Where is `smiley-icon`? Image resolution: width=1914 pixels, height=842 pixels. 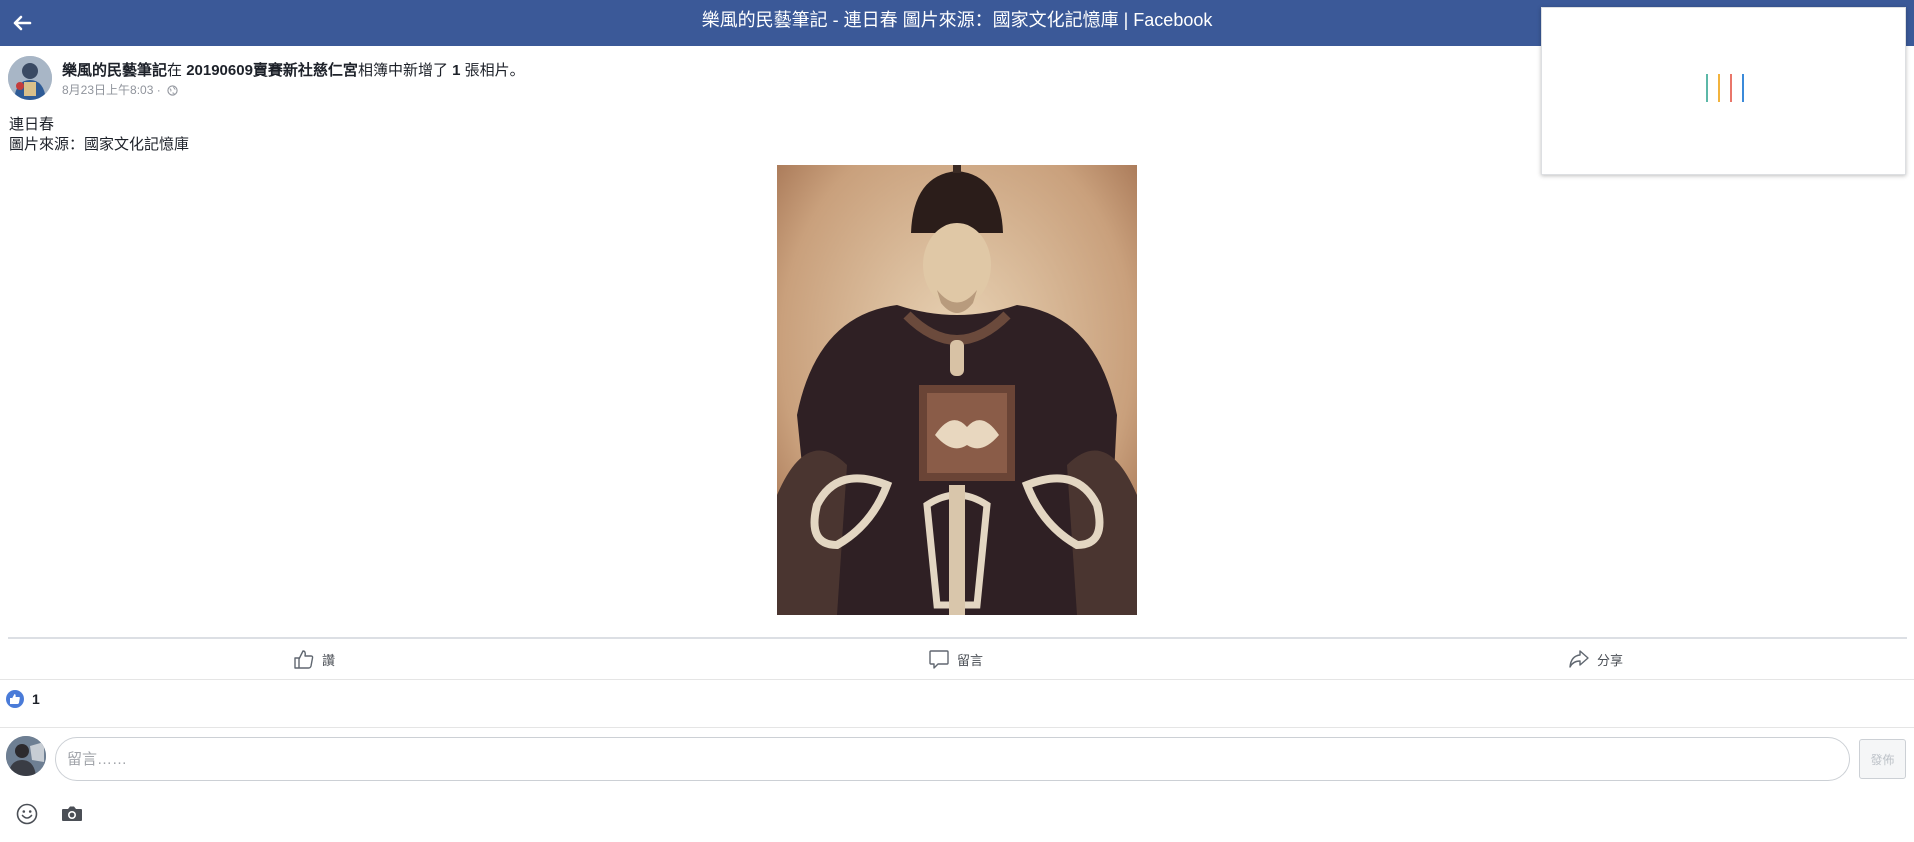
smiley-icon is located at coordinates (27, 814).